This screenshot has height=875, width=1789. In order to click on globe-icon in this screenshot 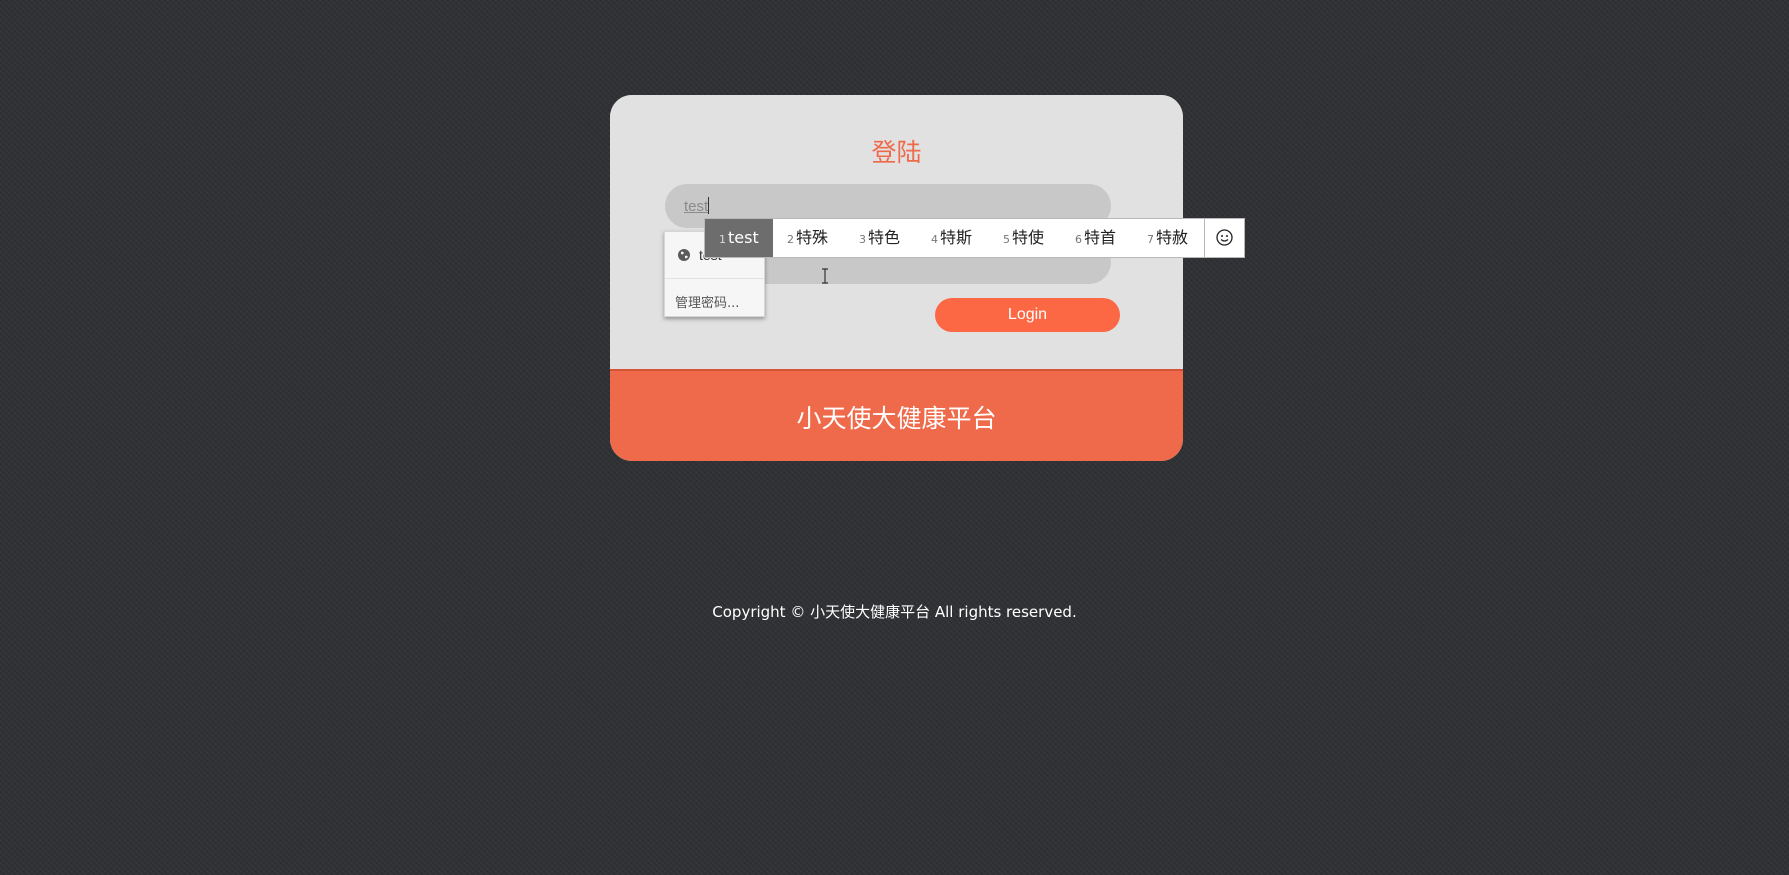, I will do `click(684, 255)`.